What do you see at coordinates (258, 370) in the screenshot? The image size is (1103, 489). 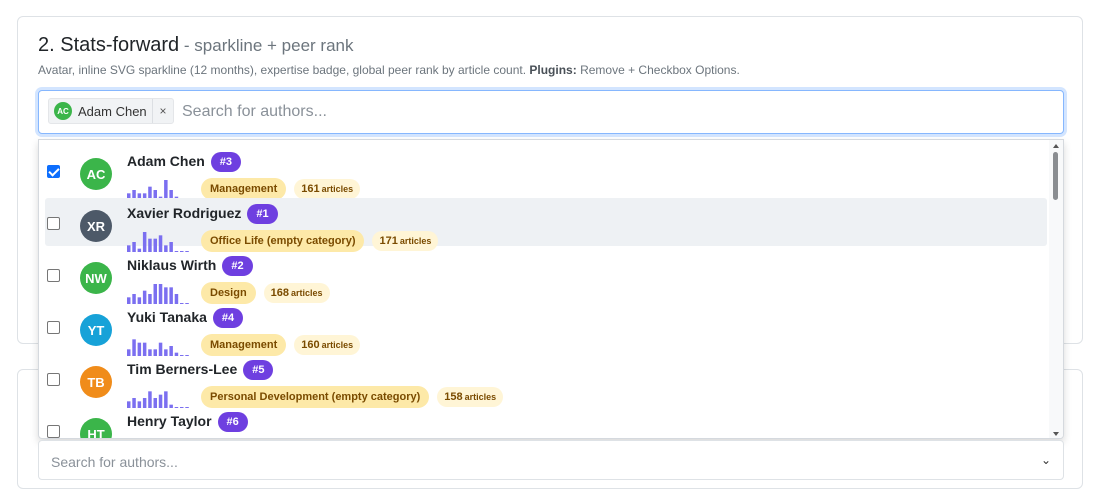 I see `peer-rank-badge: #5` at bounding box center [258, 370].